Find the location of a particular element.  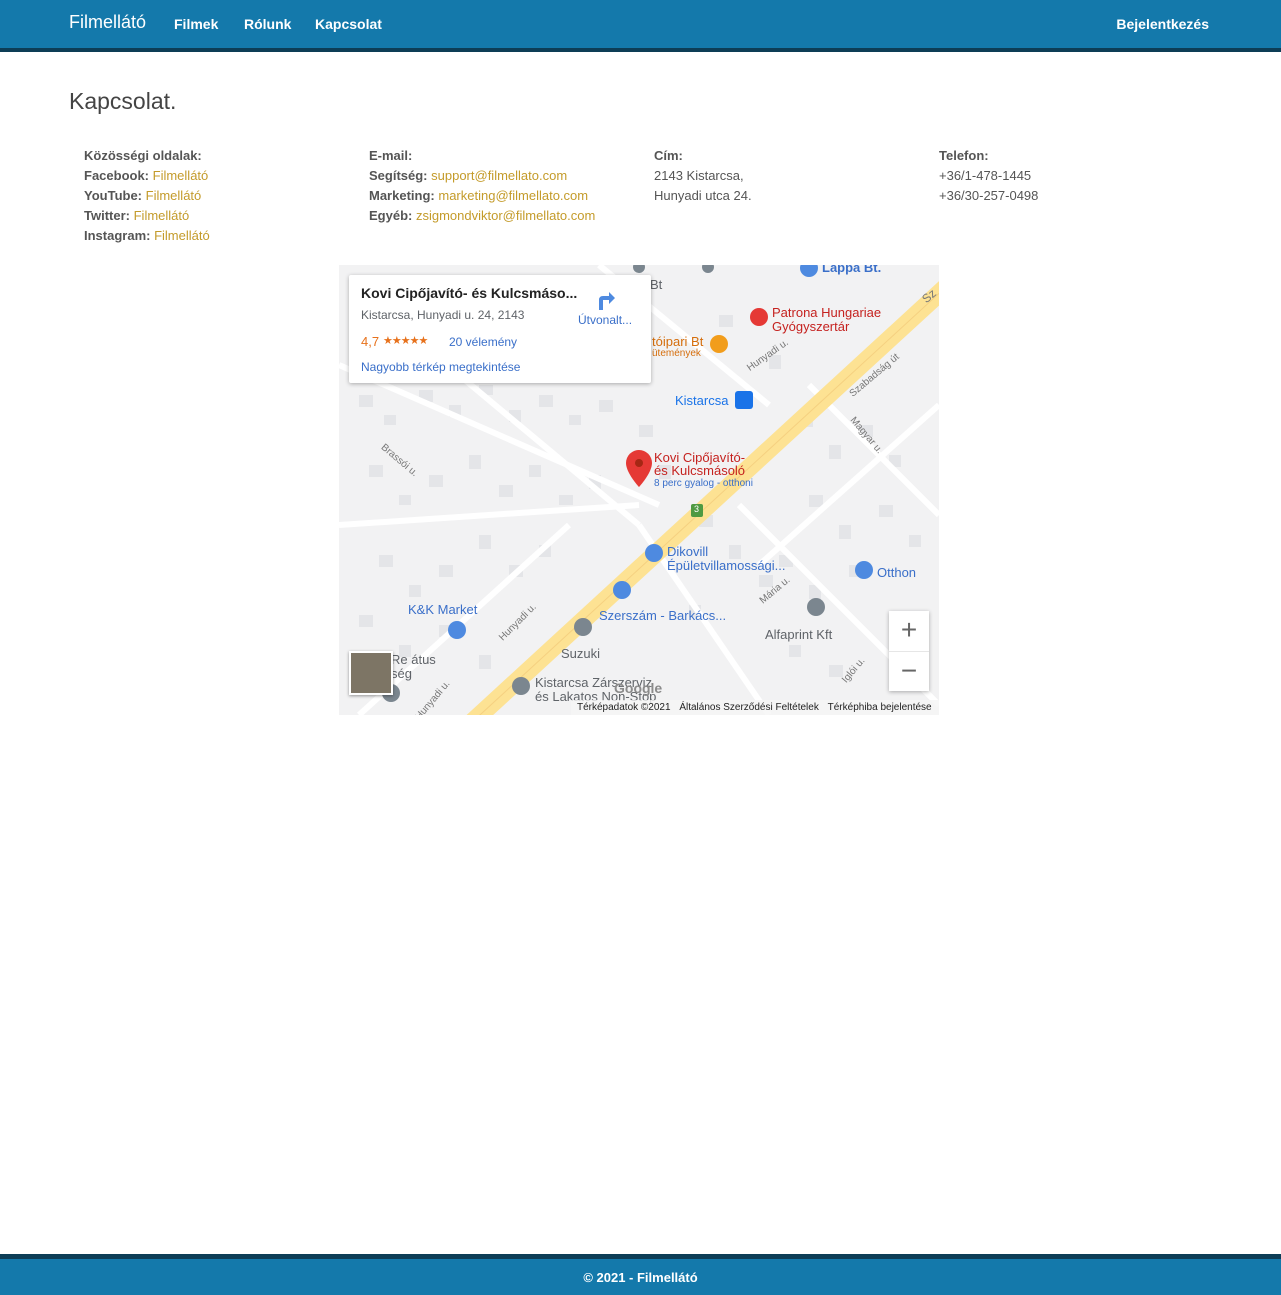

phone-line-2: +36/30-257-0498 is located at coordinates (989, 195).